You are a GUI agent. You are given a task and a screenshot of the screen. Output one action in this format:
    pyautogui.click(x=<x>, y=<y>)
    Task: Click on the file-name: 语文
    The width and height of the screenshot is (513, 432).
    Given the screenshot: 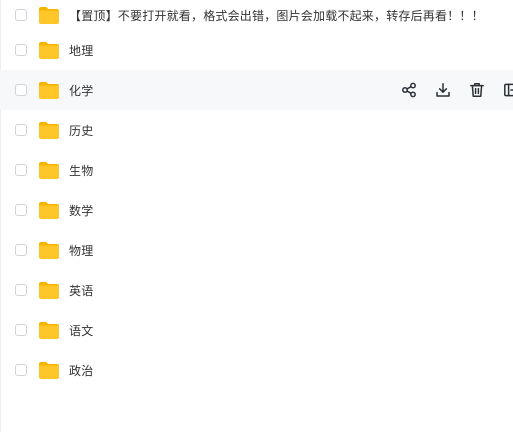 What is the action you would take?
    pyautogui.click(x=81, y=330)
    